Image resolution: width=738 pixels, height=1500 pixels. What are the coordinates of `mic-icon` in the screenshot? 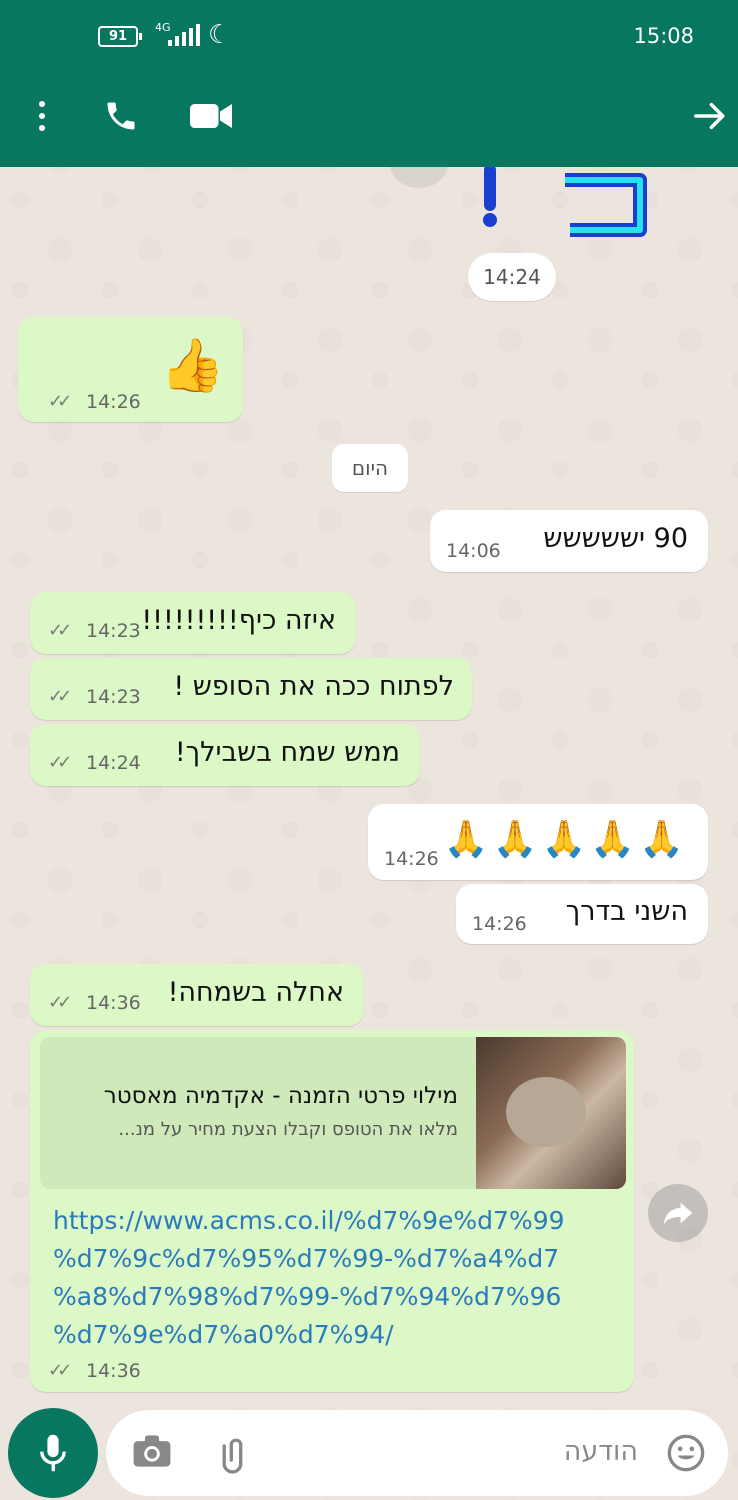 It's located at (53, 1453).